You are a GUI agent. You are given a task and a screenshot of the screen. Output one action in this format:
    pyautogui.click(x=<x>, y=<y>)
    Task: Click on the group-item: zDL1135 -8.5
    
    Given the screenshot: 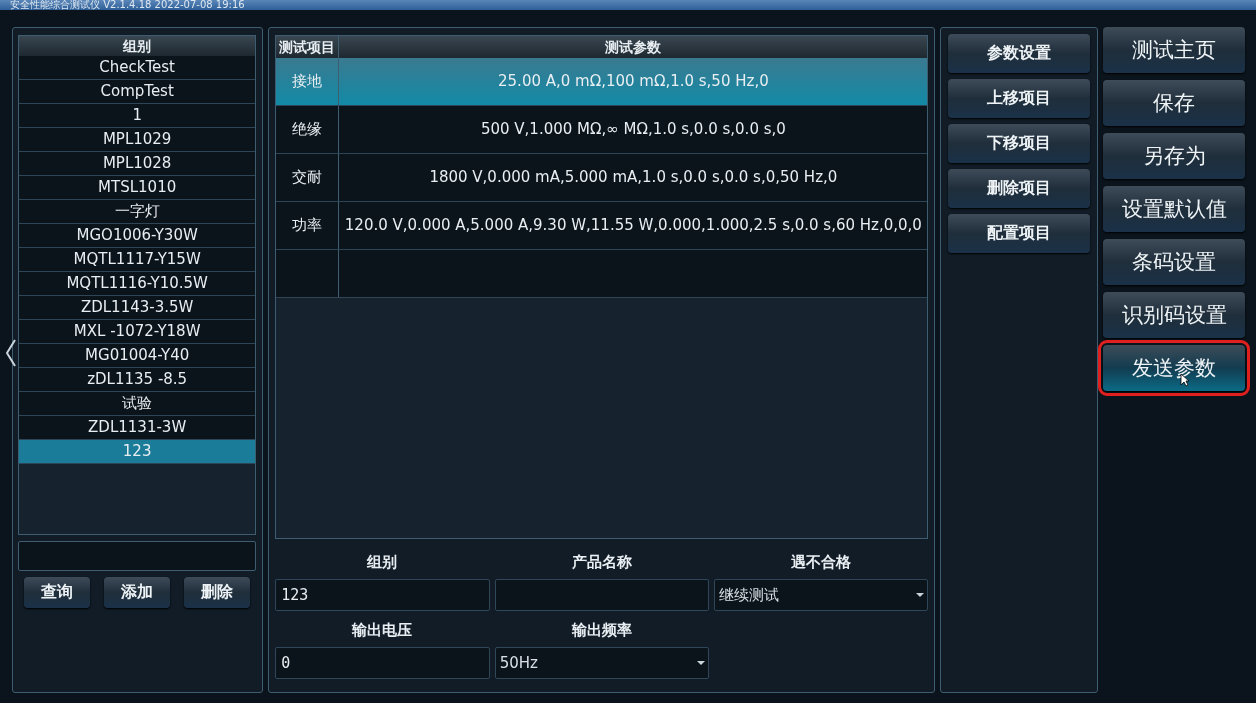 What is the action you would take?
    pyautogui.click(x=137, y=380)
    